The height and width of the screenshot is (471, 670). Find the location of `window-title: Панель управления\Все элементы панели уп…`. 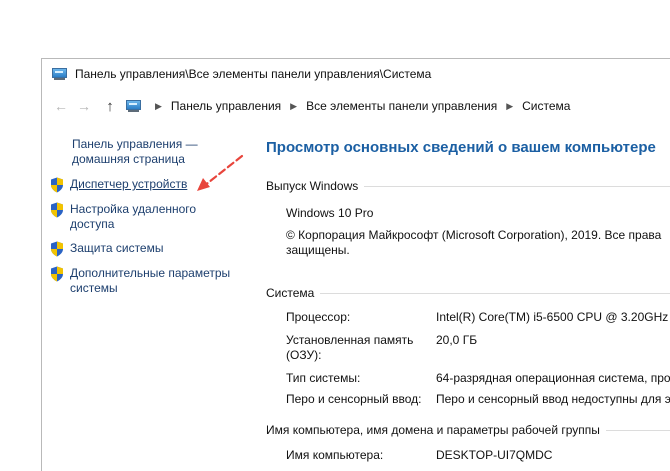

window-title: Панель управления\Все элементы панели уп… is located at coordinates (253, 74).